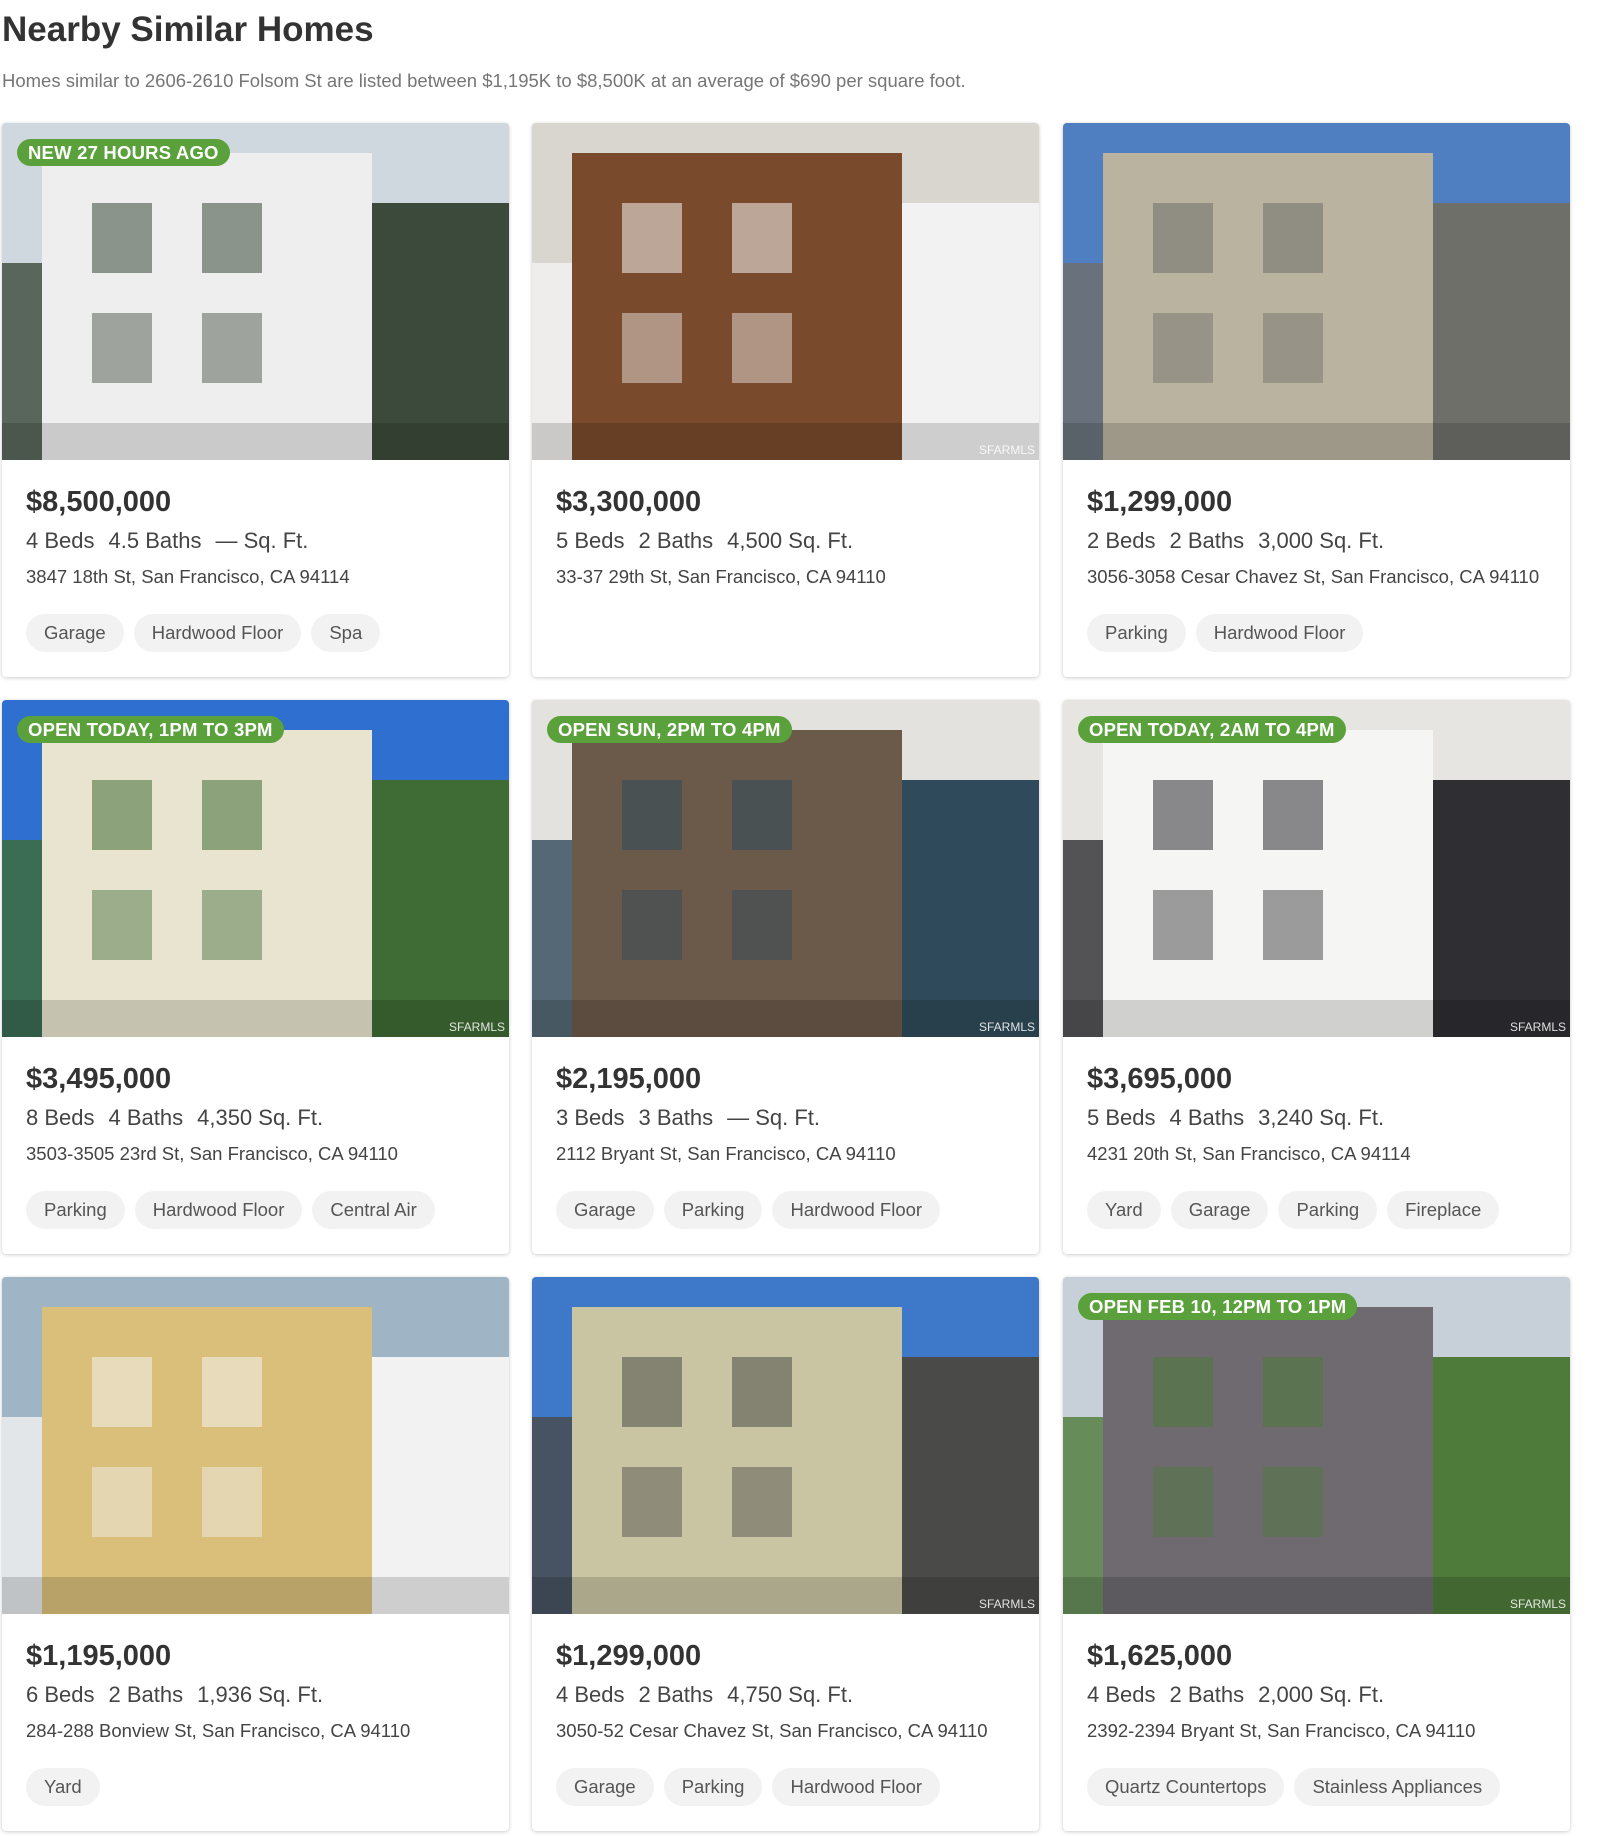 This screenshot has width=1614, height=1836. I want to click on status-badge: OPEN SUN, 2PM TO 4PM, so click(669, 729).